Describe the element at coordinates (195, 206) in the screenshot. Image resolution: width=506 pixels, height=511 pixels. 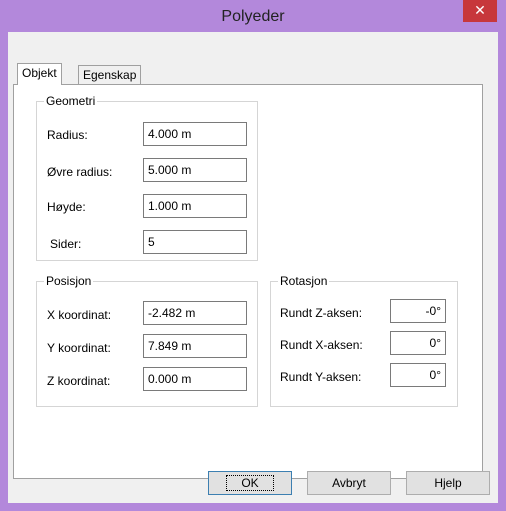
I see `hoyde-field: 1.000 m` at that location.